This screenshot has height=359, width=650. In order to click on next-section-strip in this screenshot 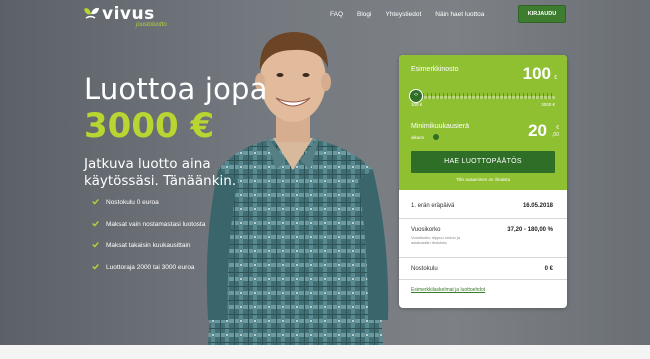, I will do `click(325, 352)`.